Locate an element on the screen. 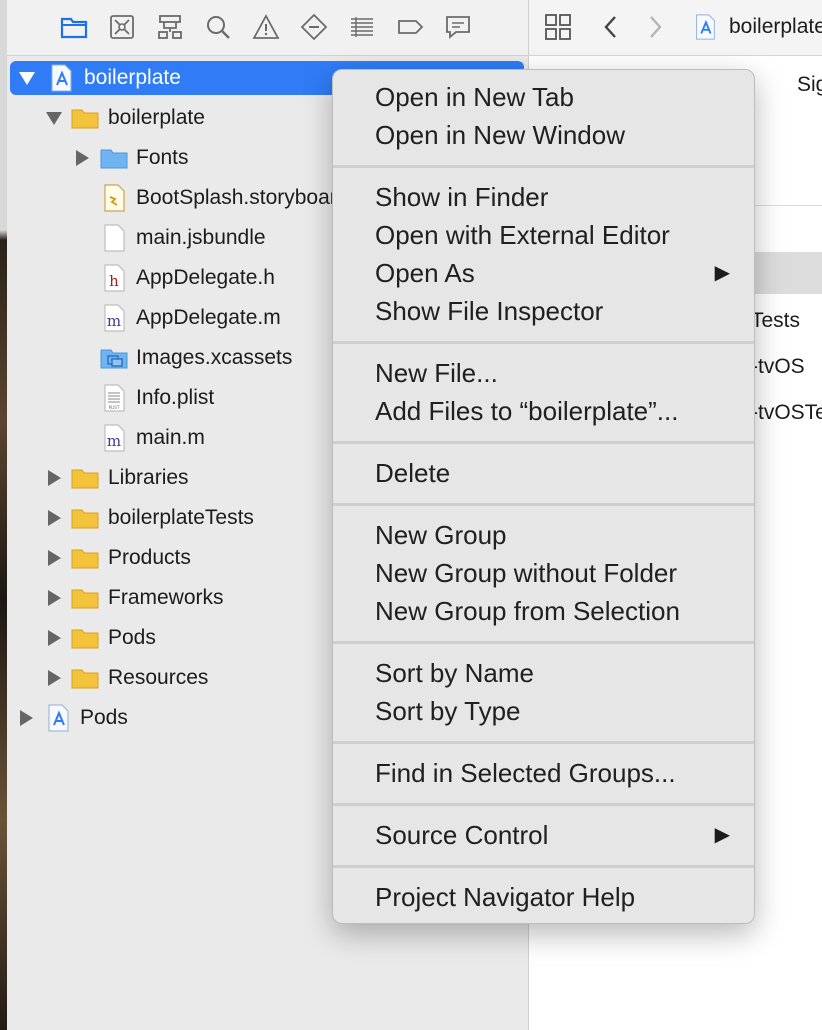  tree-item-label: BootSplash.storyboard is located at coordinates (242, 197).